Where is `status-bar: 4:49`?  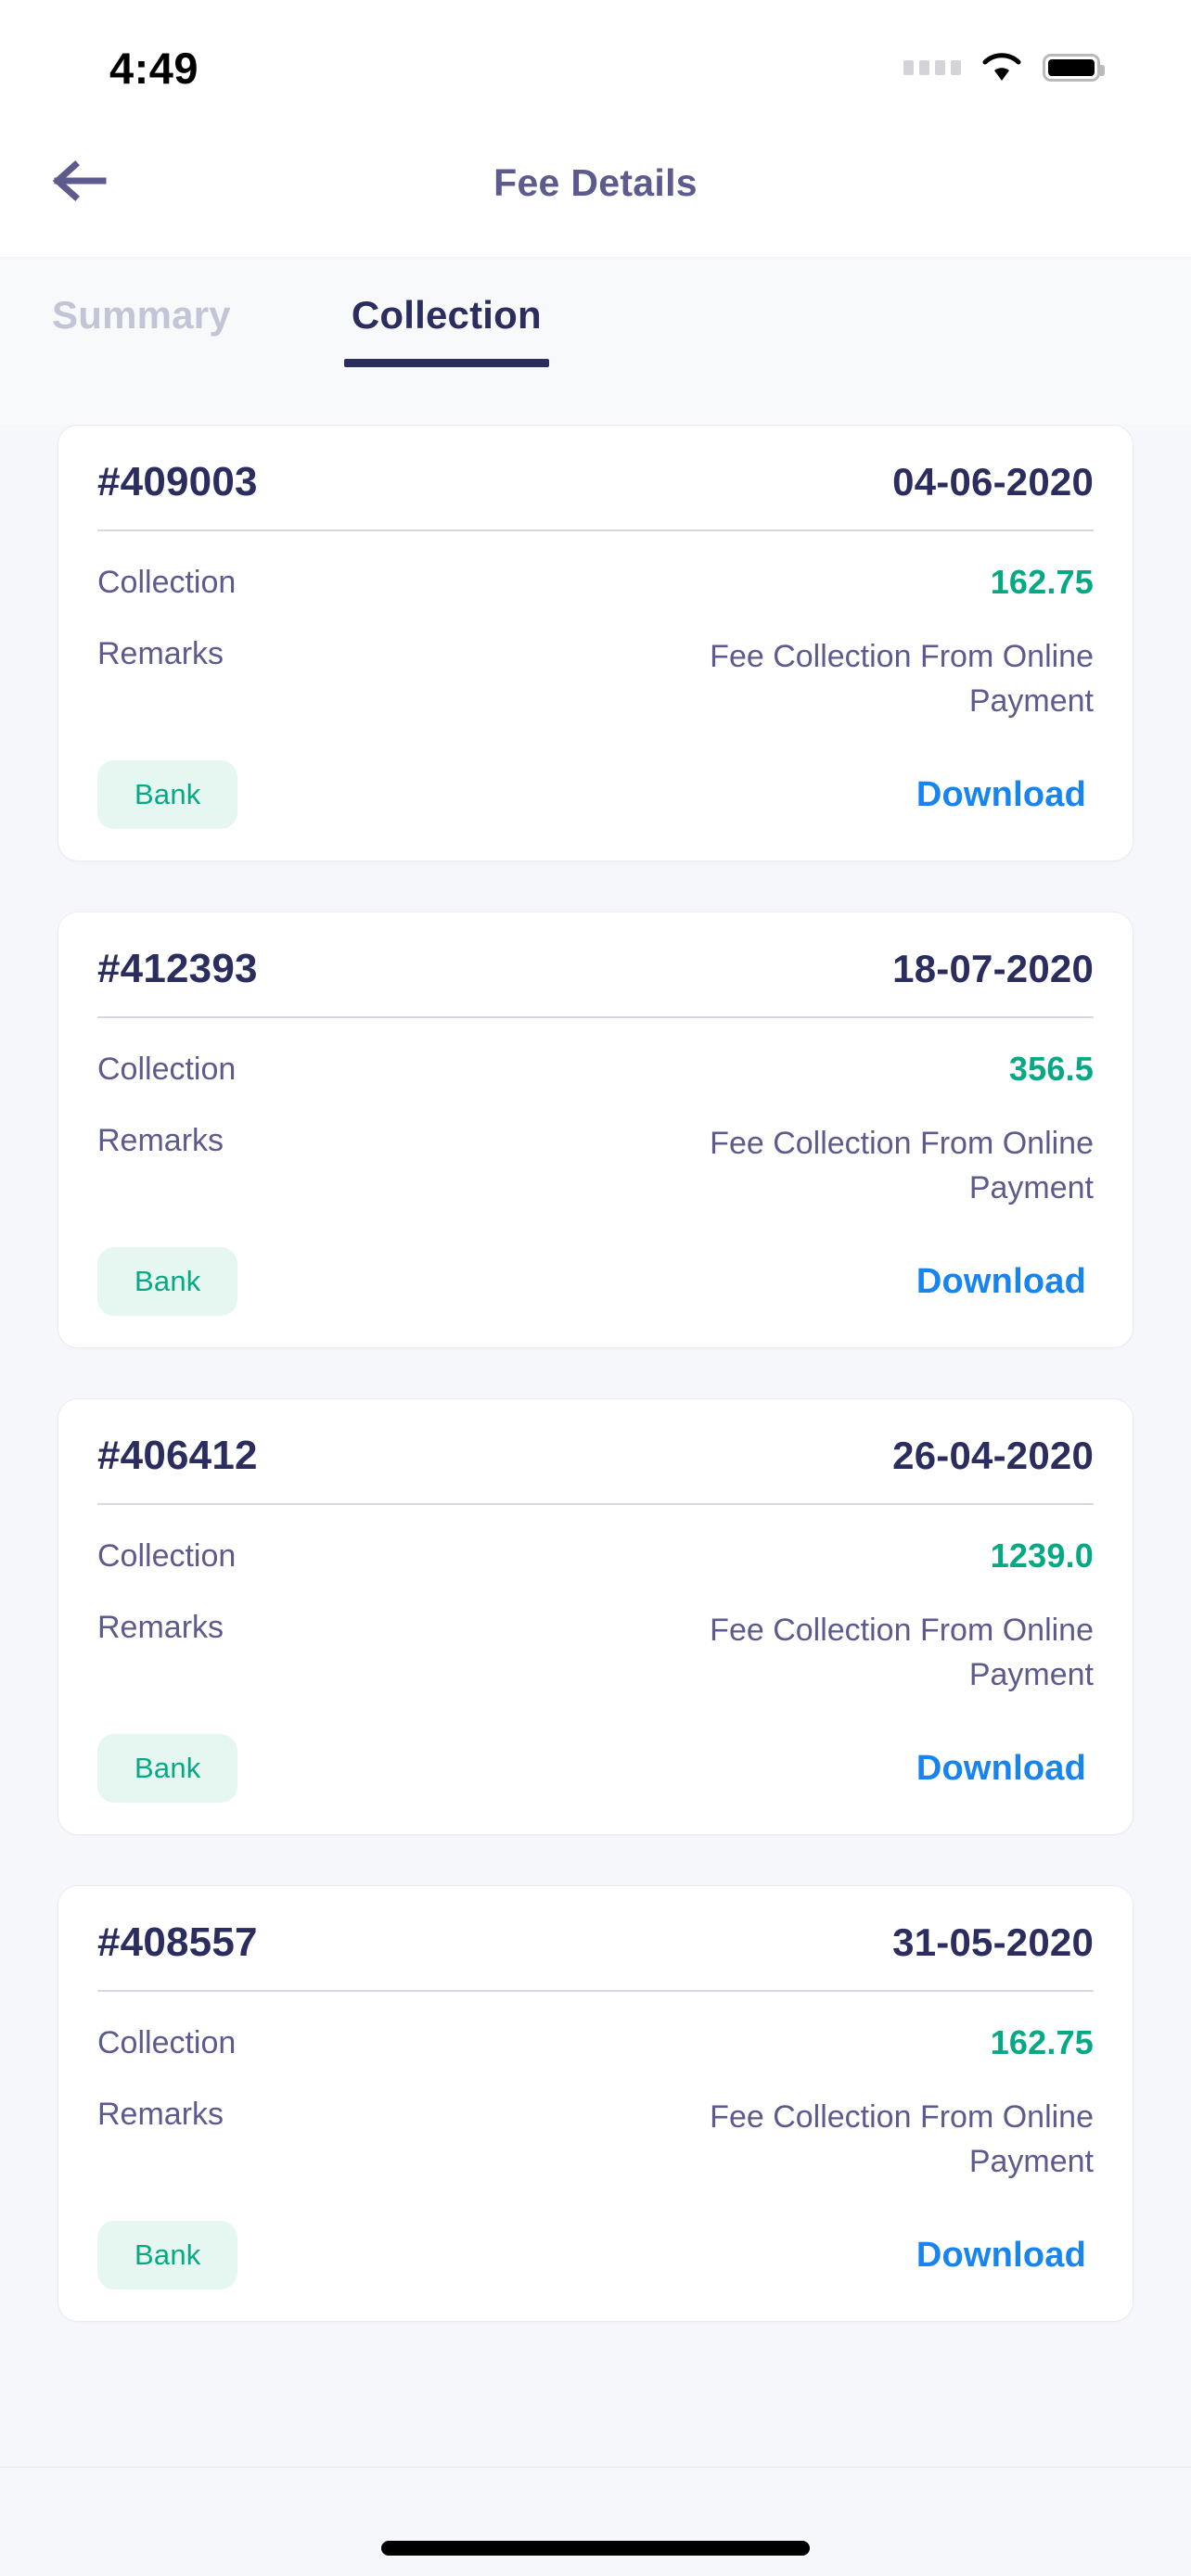 status-bar: 4:49 is located at coordinates (595, 55).